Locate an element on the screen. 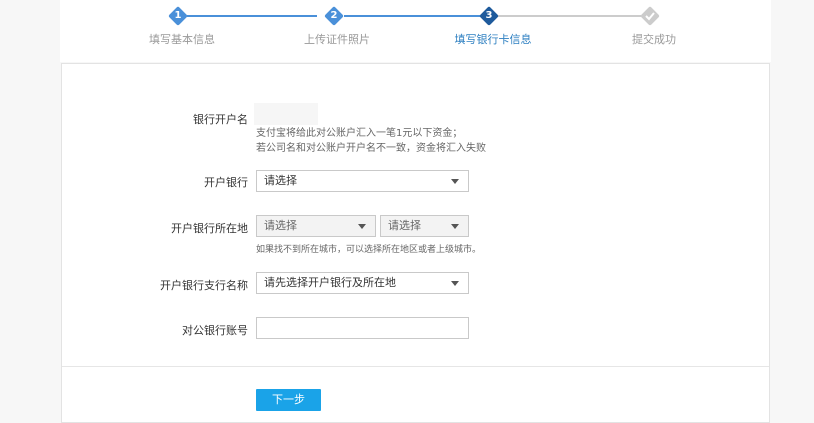  province-select: 请选择 is located at coordinates (316, 226).